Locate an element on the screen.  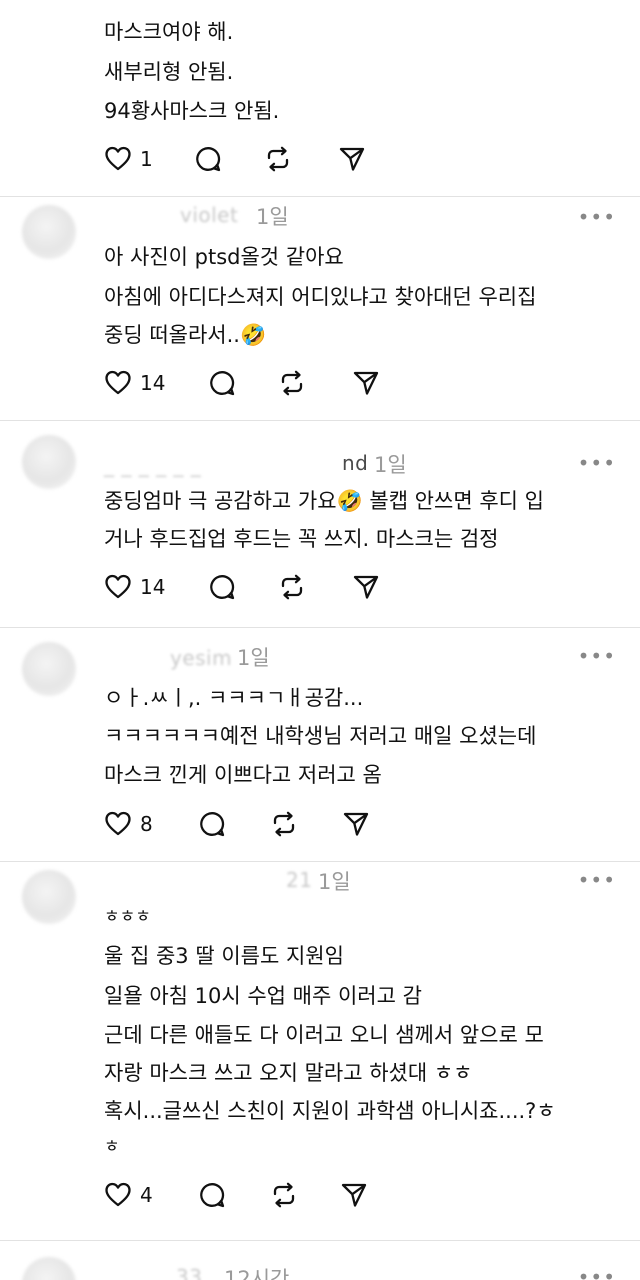
reply-text-line: 아침에 아디다스져지 어디있냐고 찾아대던 우리집 is located at coordinates (320, 297).